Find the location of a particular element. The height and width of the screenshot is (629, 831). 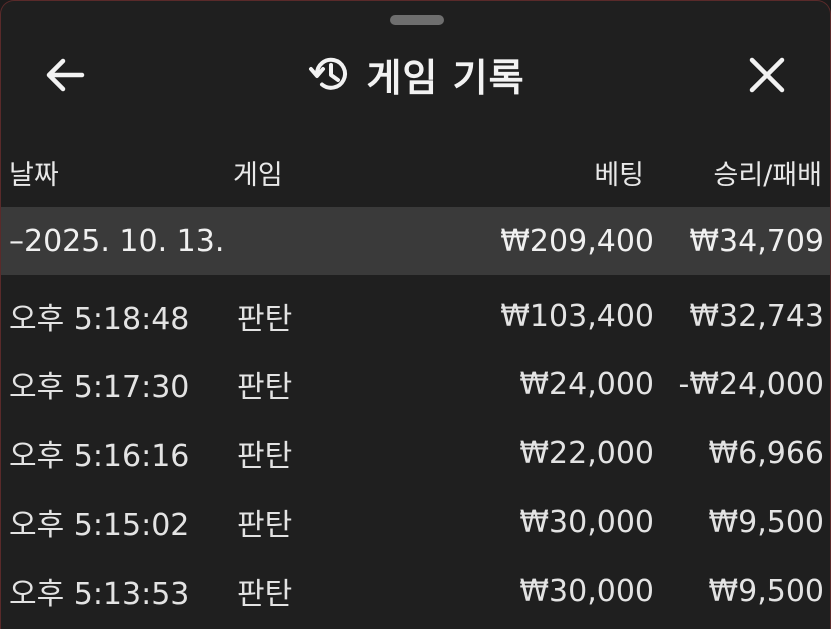

table-row: 오후 5:17:30 판탄 ₩24,000 -₩24,000 is located at coordinates (415, 384).